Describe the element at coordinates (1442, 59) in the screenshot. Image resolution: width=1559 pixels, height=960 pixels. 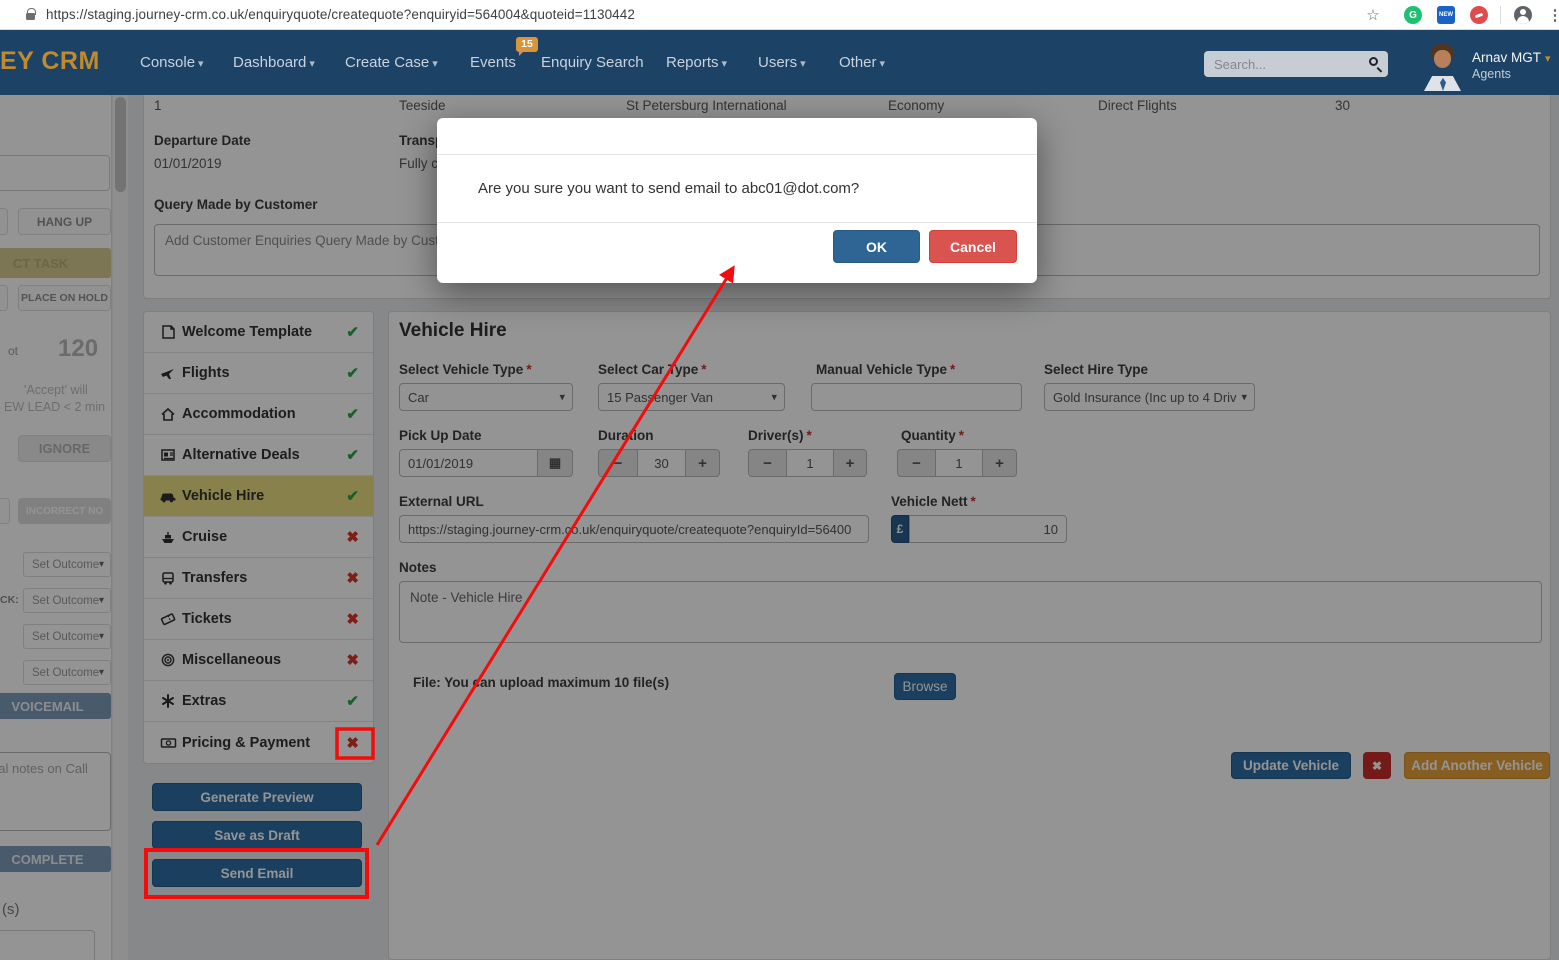
I see `avatar-face` at that location.